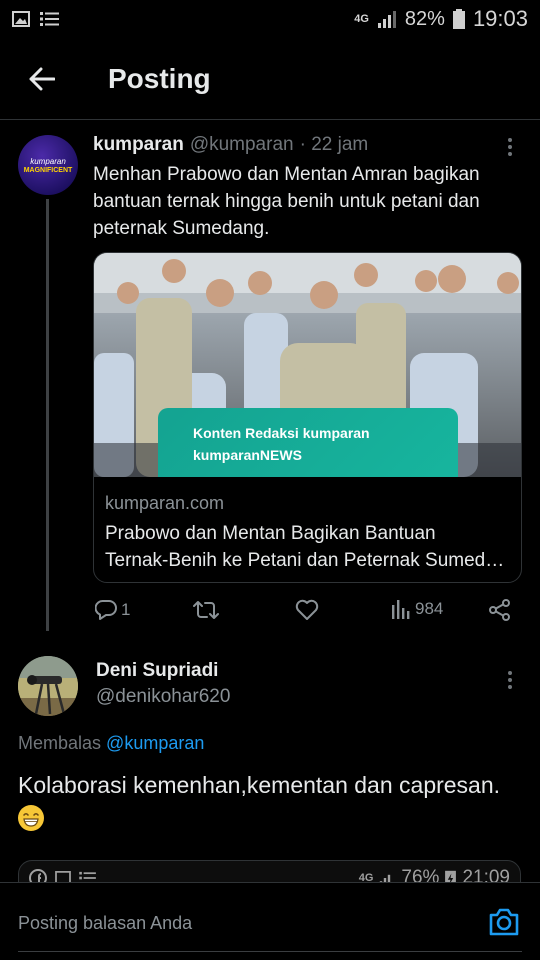 Image resolution: width=540 pixels, height=960 pixels. Describe the element at coordinates (48, 170) in the screenshot. I see `avatar-subtext: MAGNIFICENT` at that location.